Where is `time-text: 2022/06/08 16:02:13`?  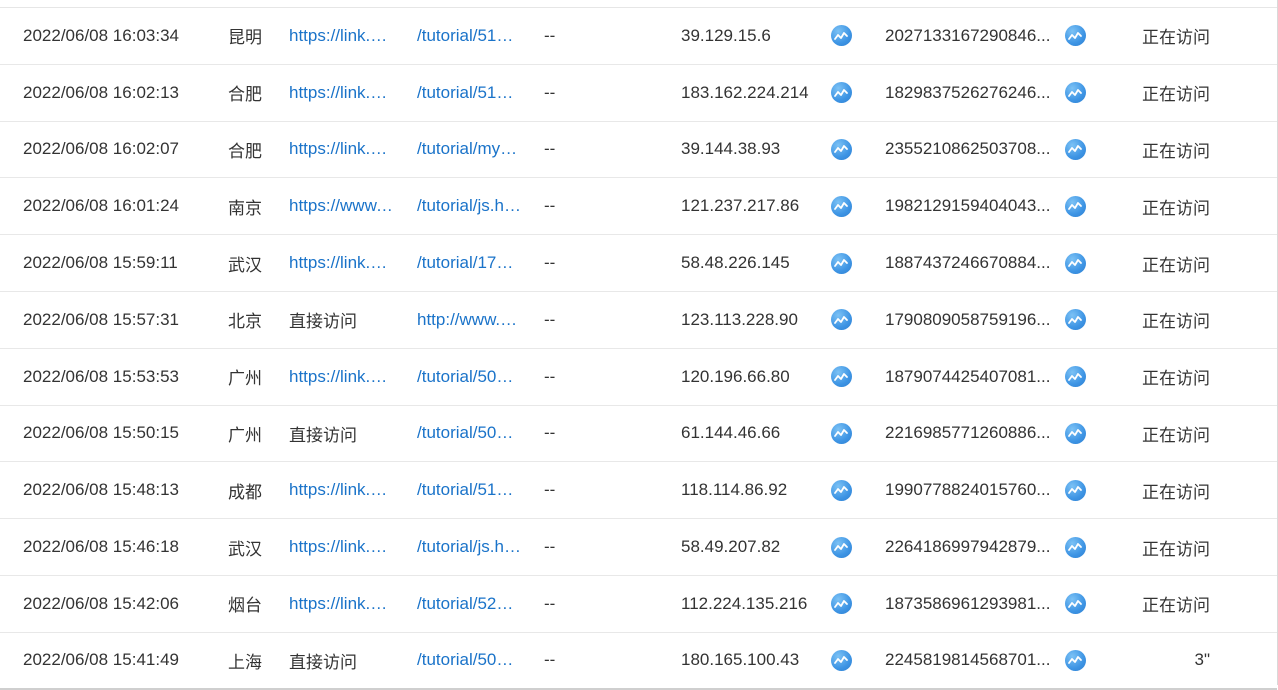 time-text: 2022/06/08 16:02:13 is located at coordinates (101, 92).